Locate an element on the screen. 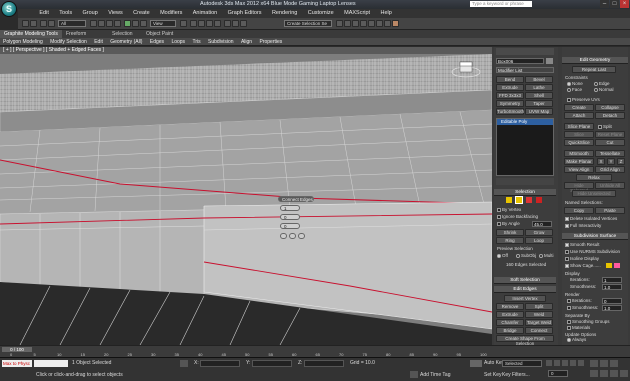 This screenshot has height=381, width=630. orbit-icon is located at coordinates (614, 373).